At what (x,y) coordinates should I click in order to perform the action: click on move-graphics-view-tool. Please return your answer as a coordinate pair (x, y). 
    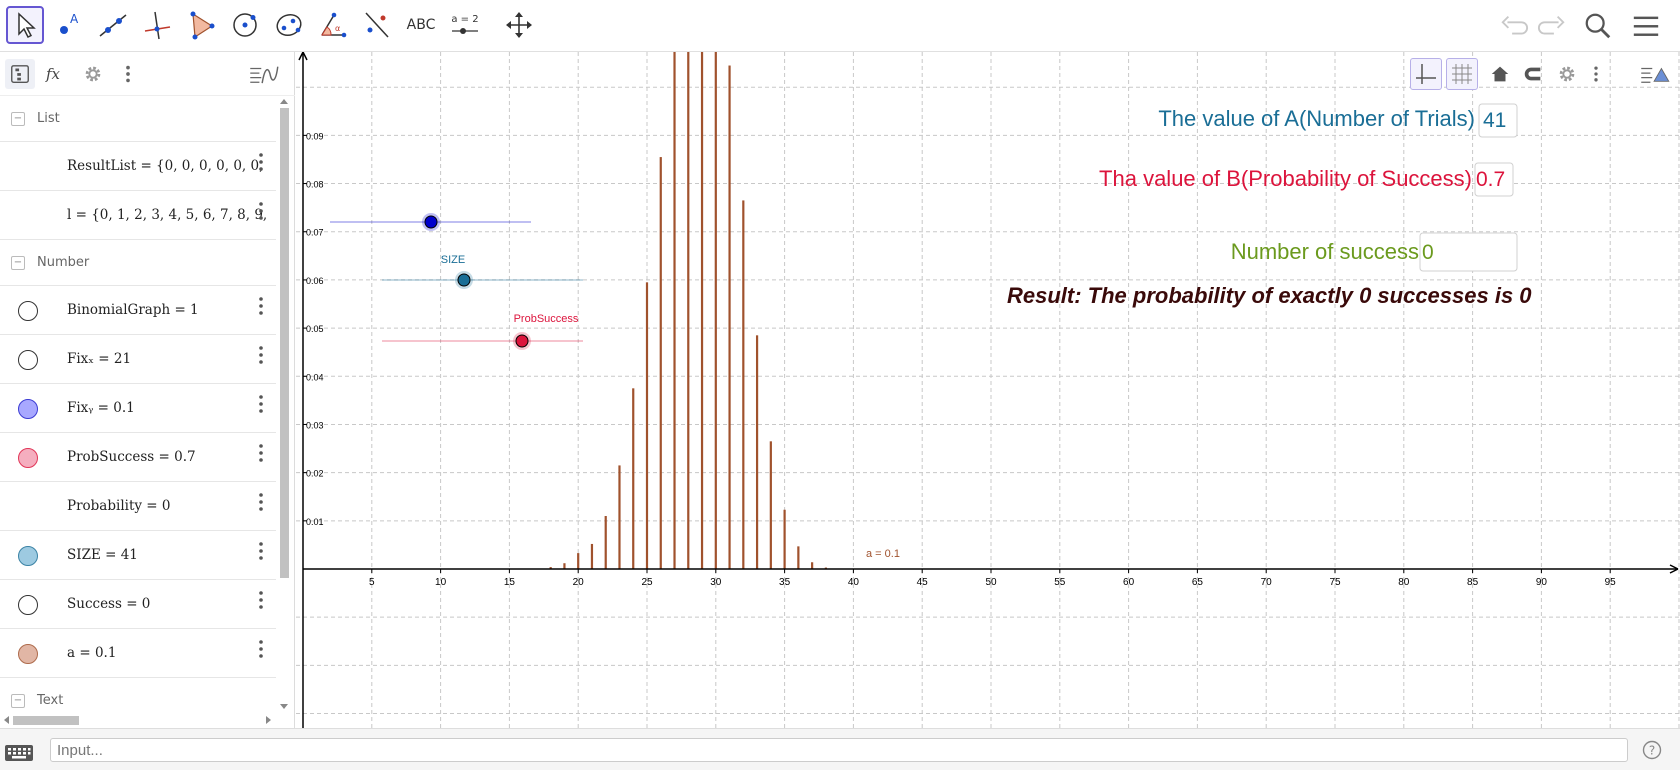
    Looking at the image, I should click on (519, 25).